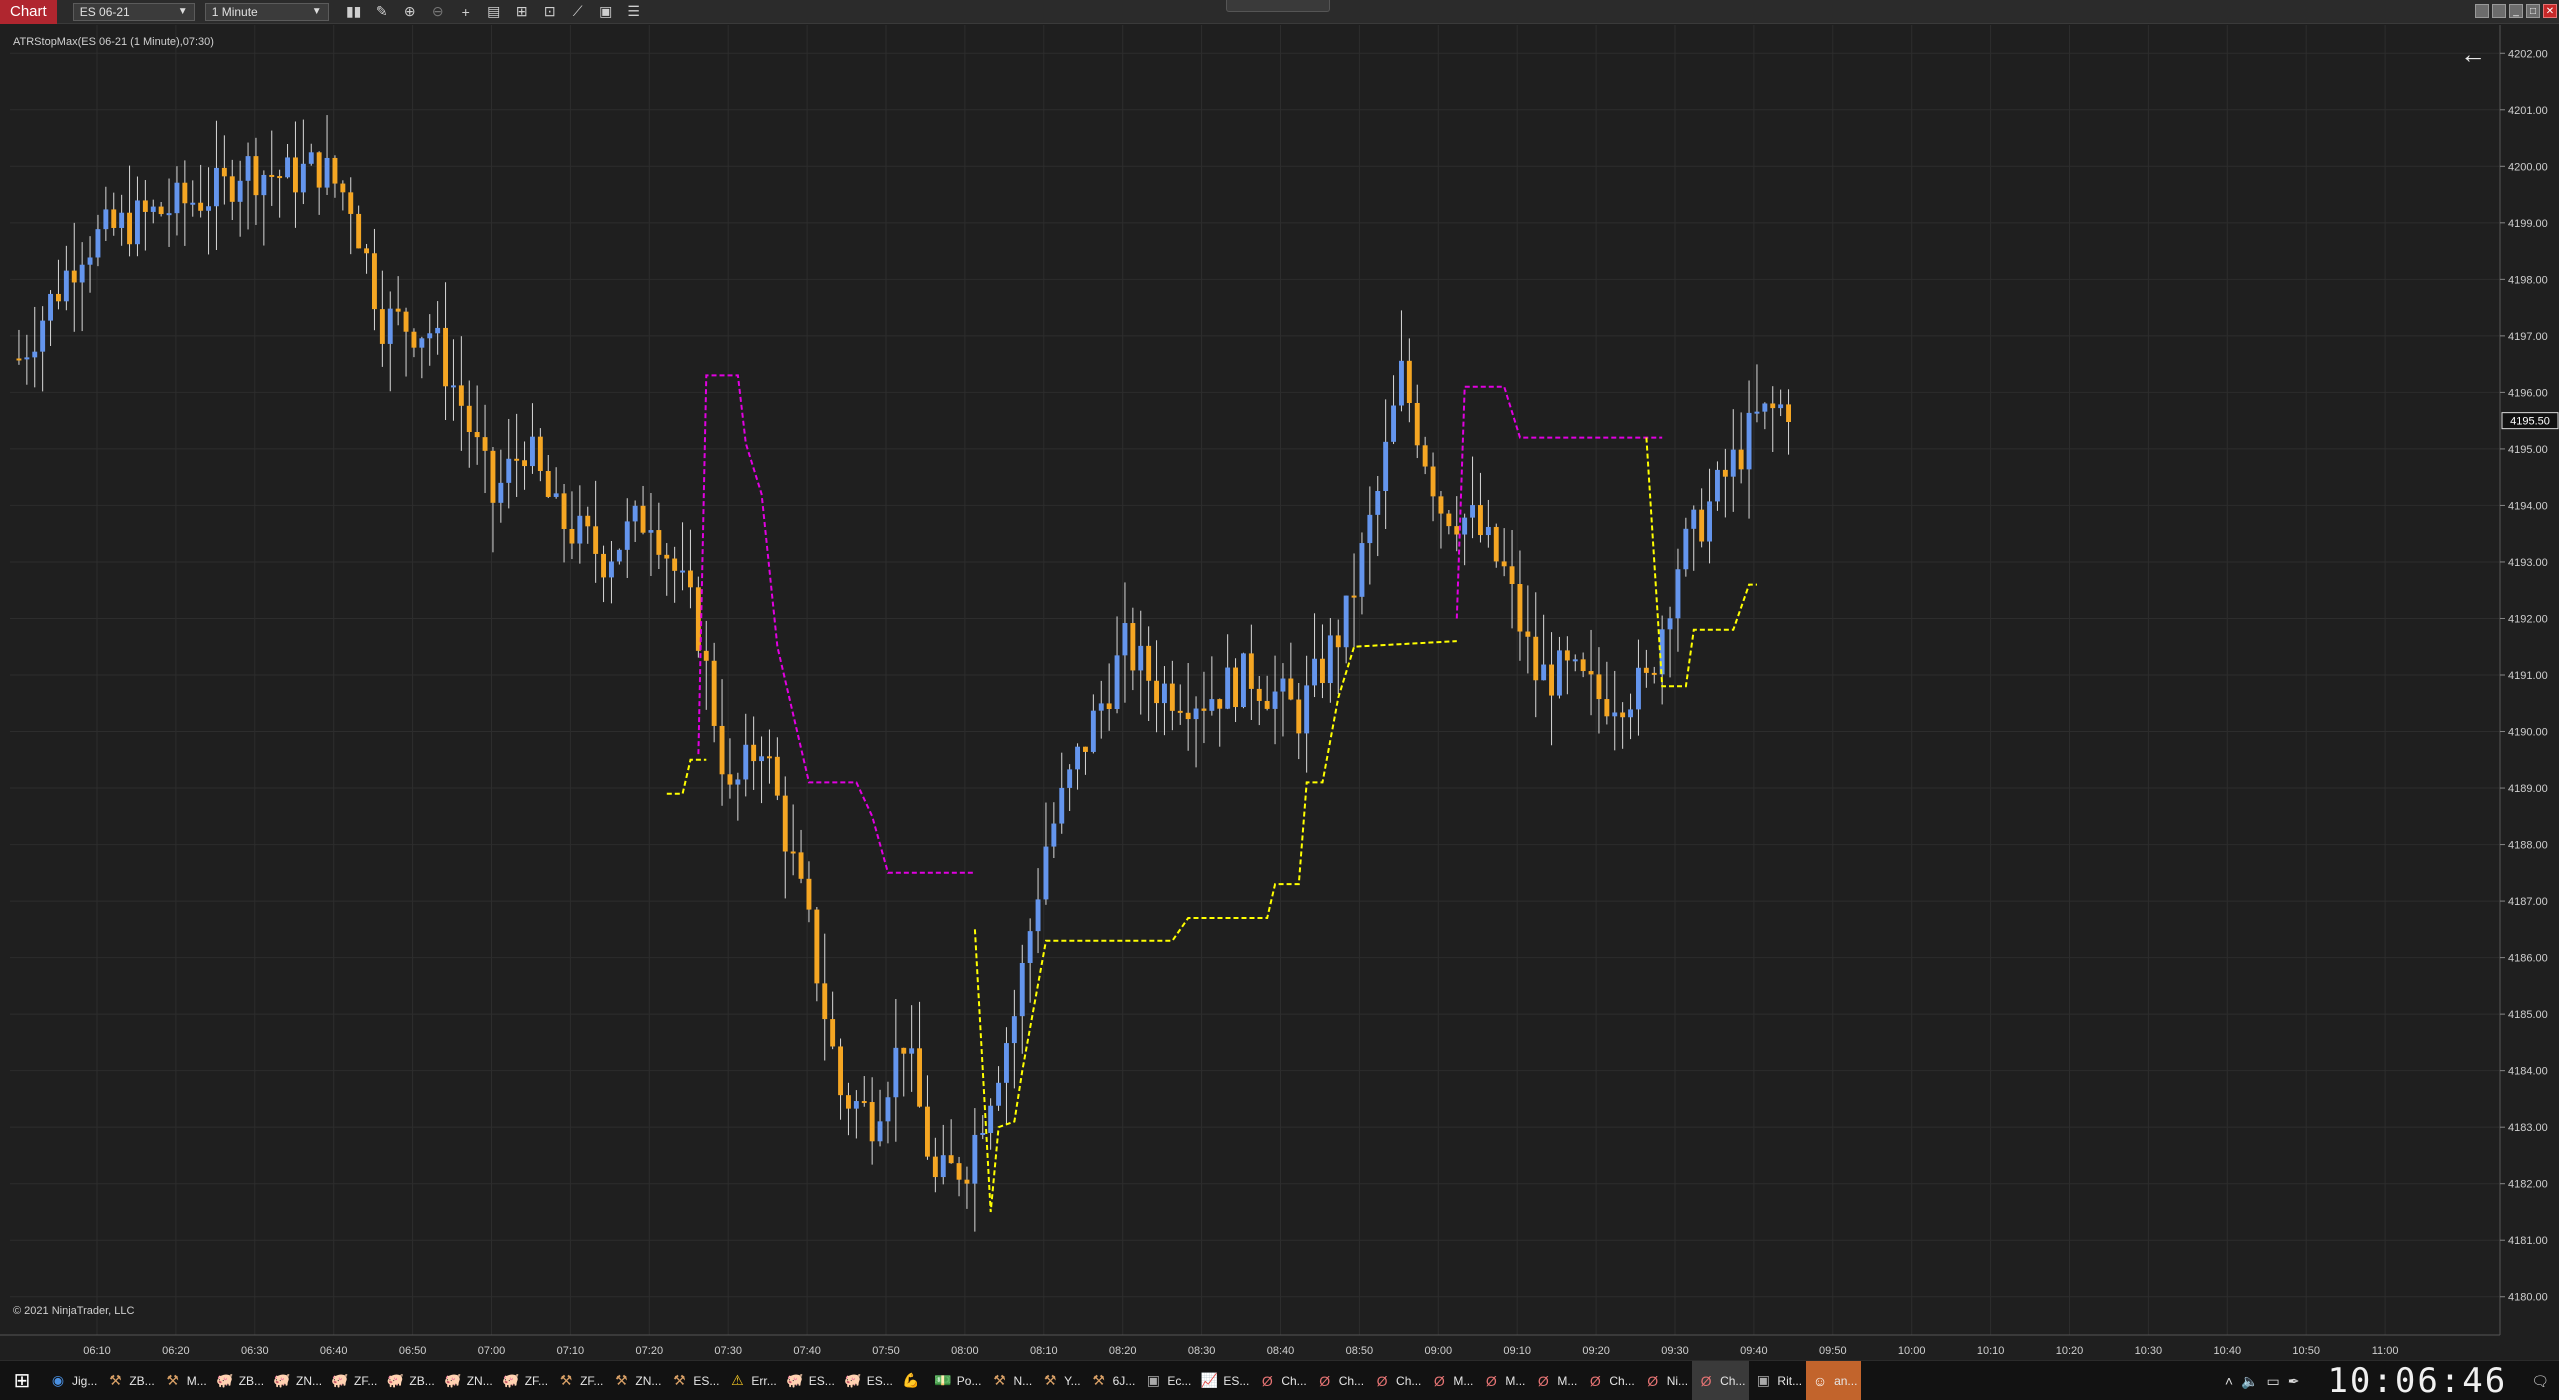  I want to click on properties-icon: ▣, so click(606, 12).